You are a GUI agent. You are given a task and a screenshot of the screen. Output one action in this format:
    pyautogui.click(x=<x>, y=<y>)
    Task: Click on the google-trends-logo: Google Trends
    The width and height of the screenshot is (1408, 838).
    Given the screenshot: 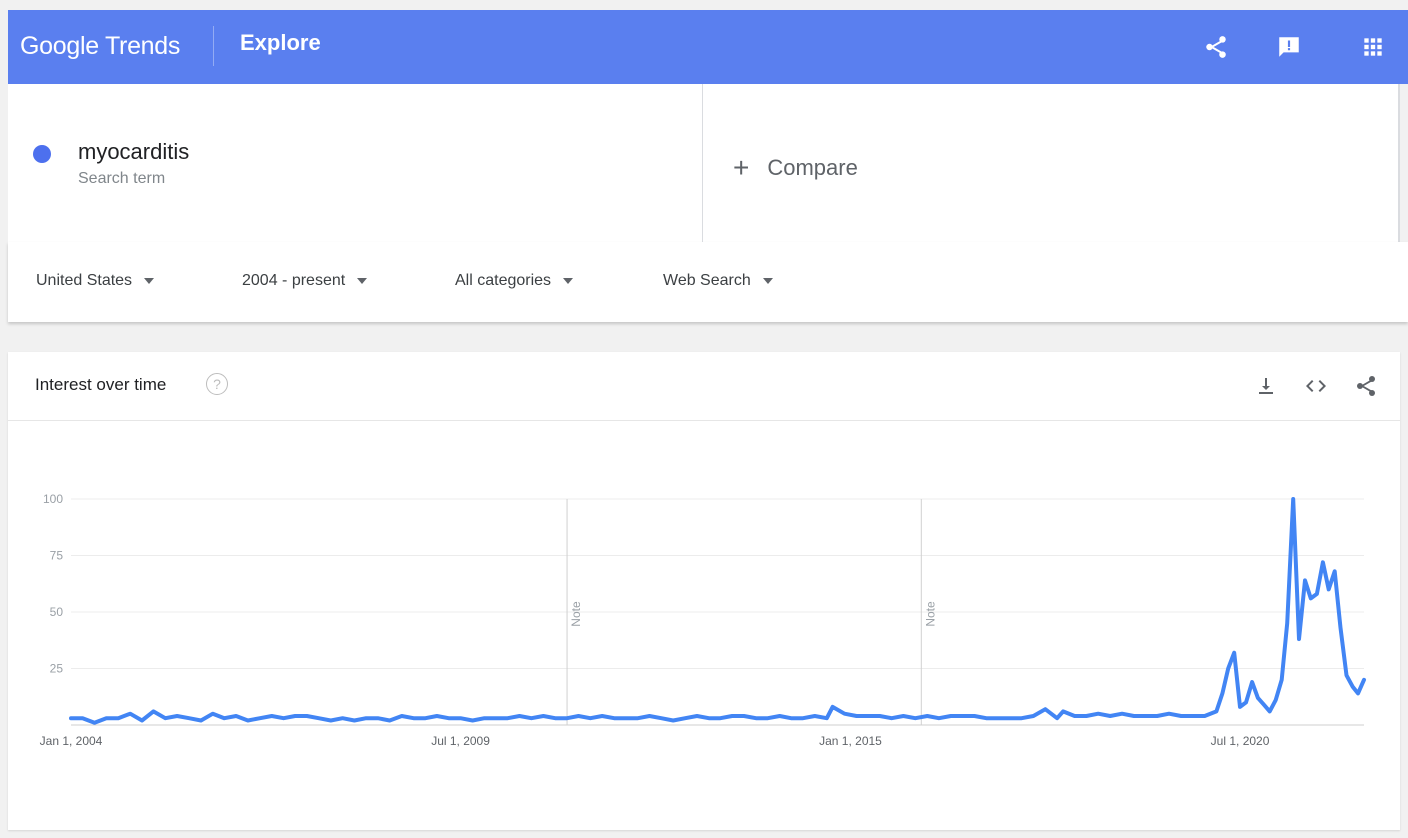 What is the action you would take?
    pyautogui.click(x=100, y=46)
    